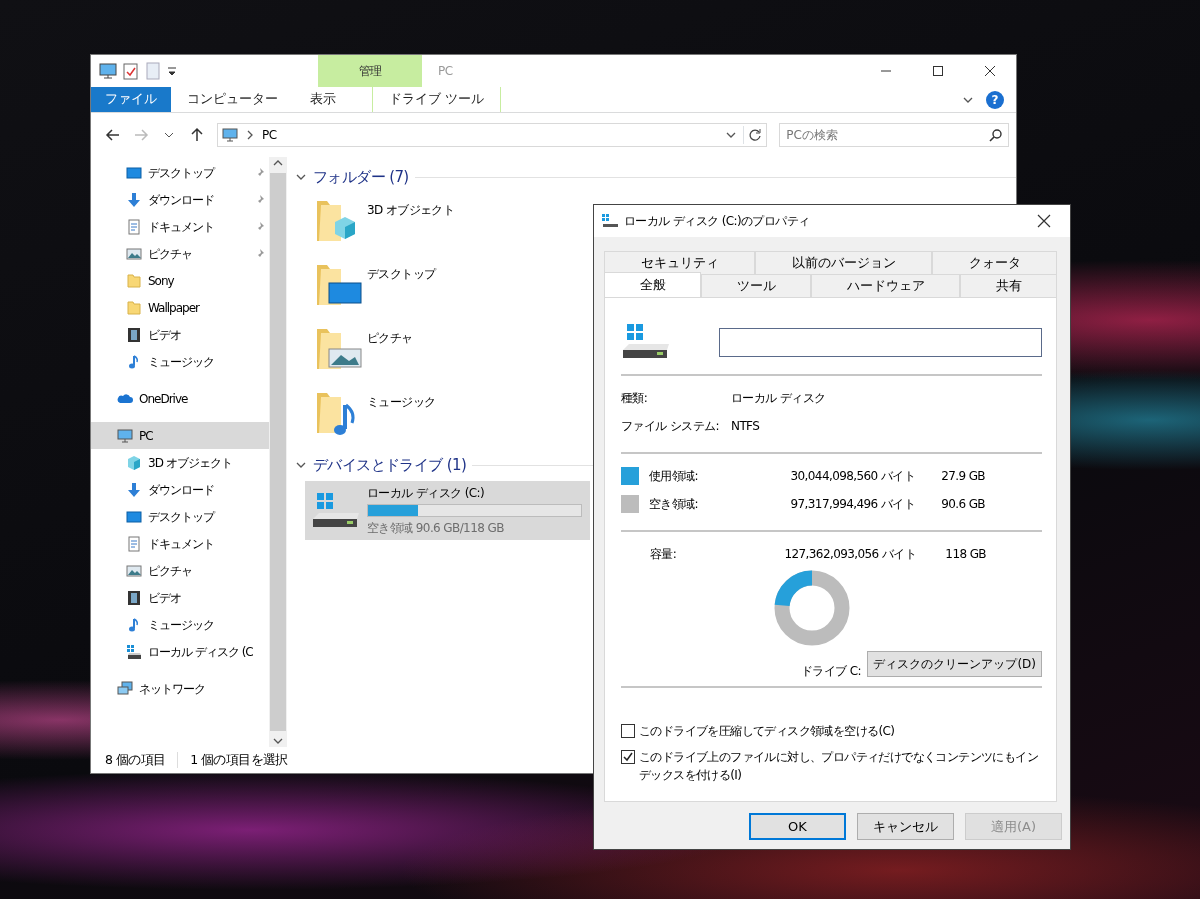 The image size is (1200, 899). I want to click on dialog-tab: ハードウェア, so click(885, 285).